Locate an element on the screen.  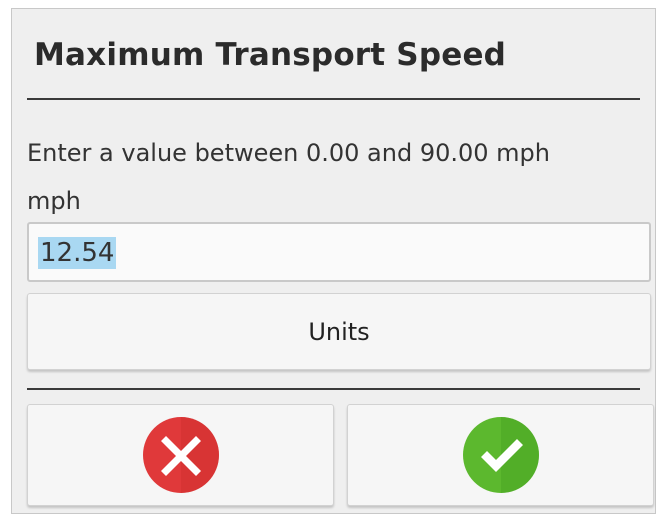
cancel-button is located at coordinates (180, 455).